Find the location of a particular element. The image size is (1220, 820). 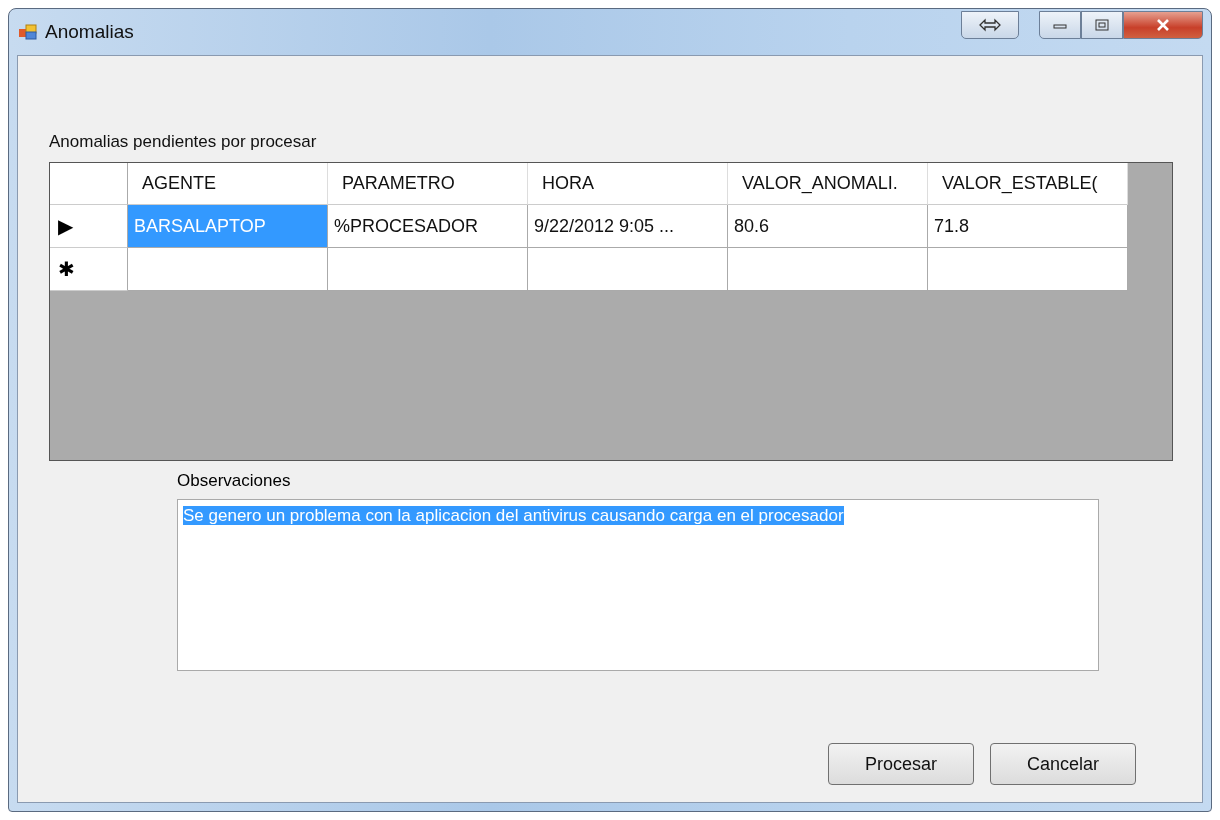

minimize-button is located at coordinates (1060, 25).